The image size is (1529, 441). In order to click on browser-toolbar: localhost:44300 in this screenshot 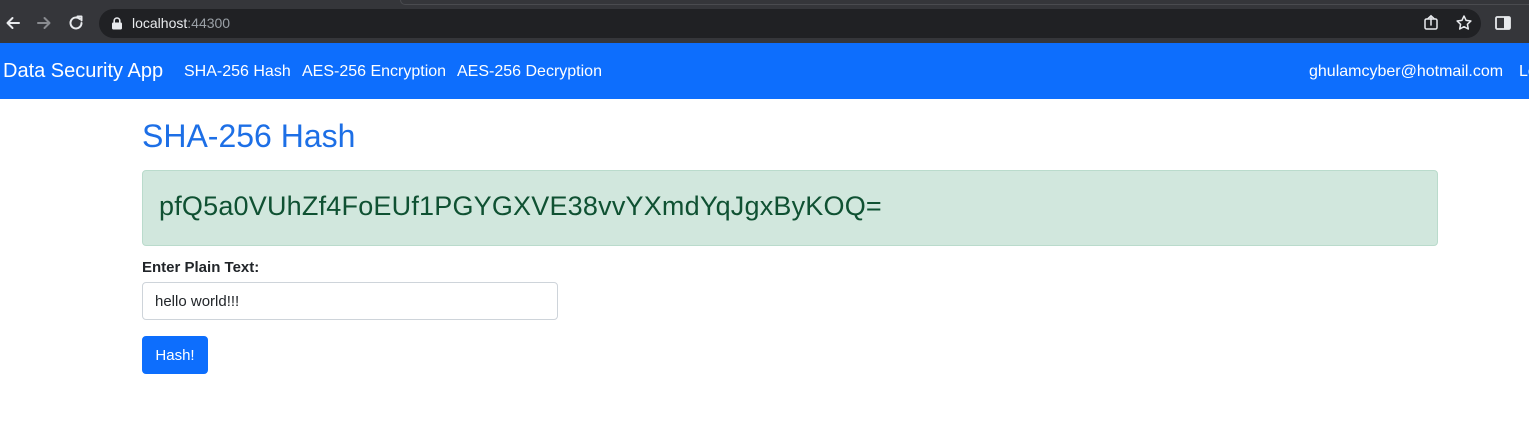, I will do `click(764, 21)`.